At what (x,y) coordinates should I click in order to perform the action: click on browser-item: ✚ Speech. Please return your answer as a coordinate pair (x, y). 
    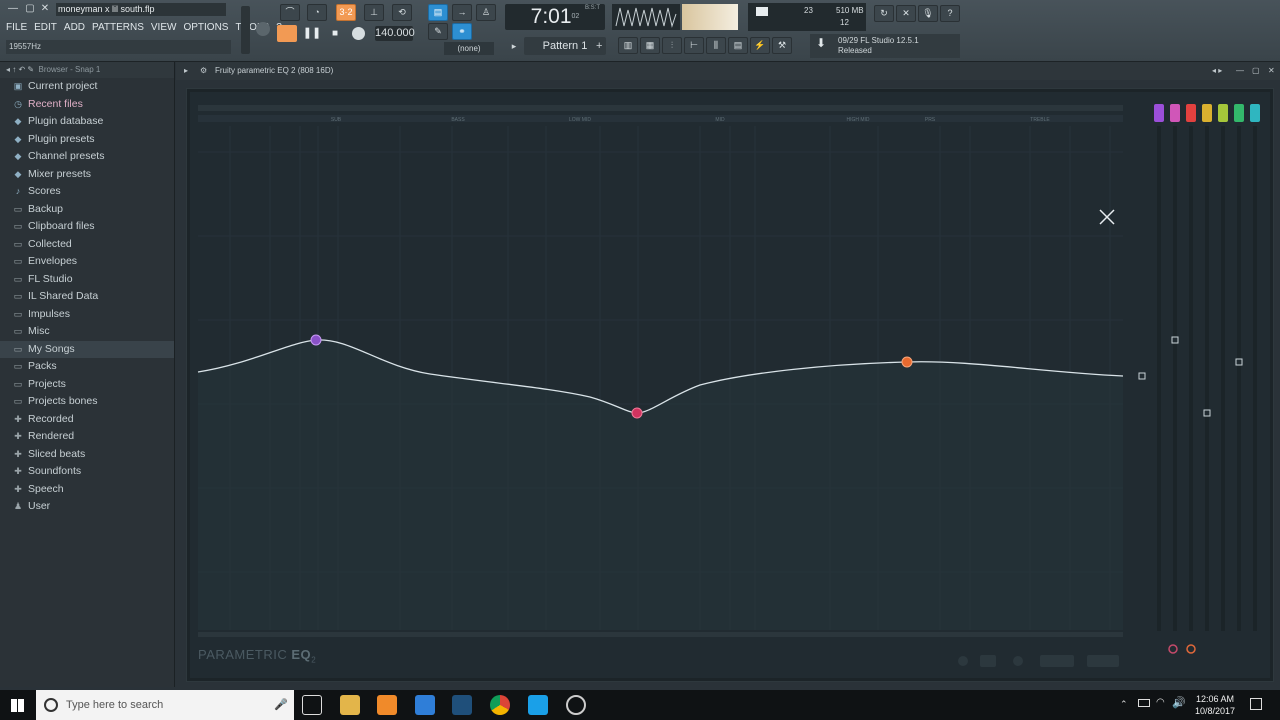
    Looking at the image, I should click on (87, 490).